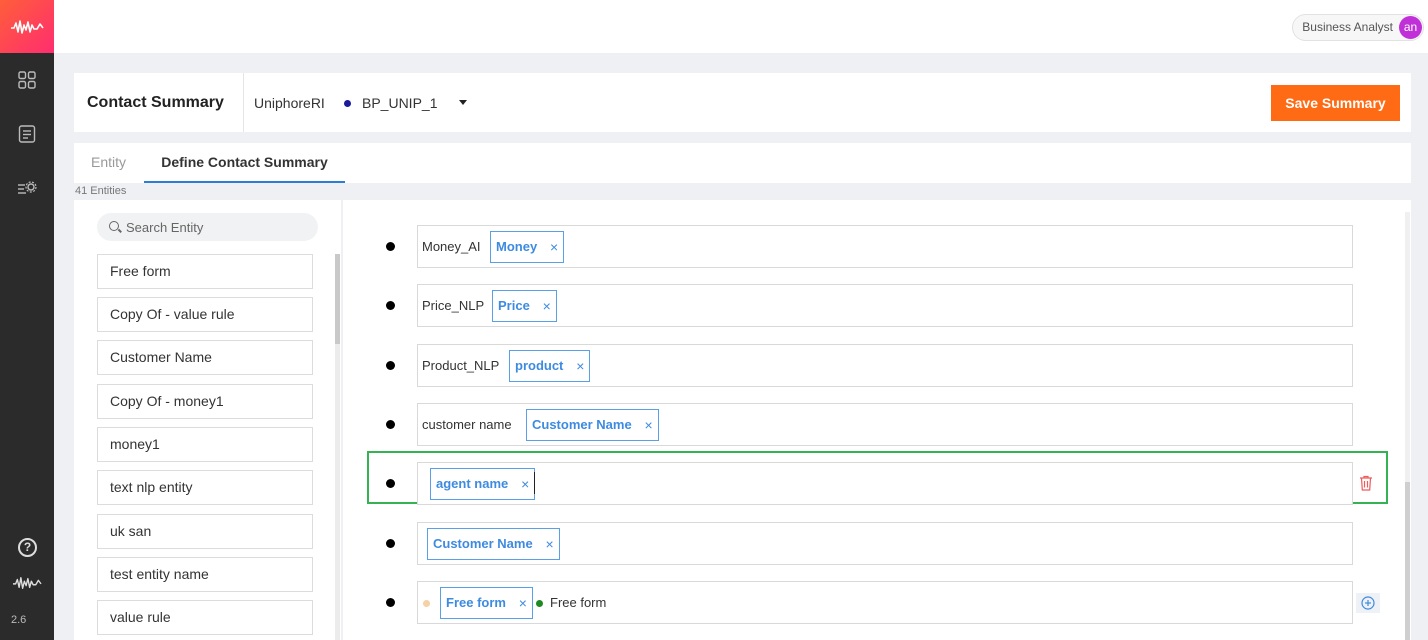 This screenshot has width=1428, height=640. I want to click on entity-item: Customer Name, so click(205, 357).